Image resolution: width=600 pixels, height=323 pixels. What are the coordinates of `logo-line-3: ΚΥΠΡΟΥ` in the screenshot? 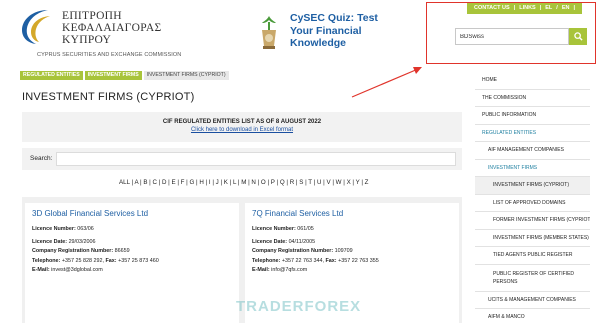 It's located at (87, 40).